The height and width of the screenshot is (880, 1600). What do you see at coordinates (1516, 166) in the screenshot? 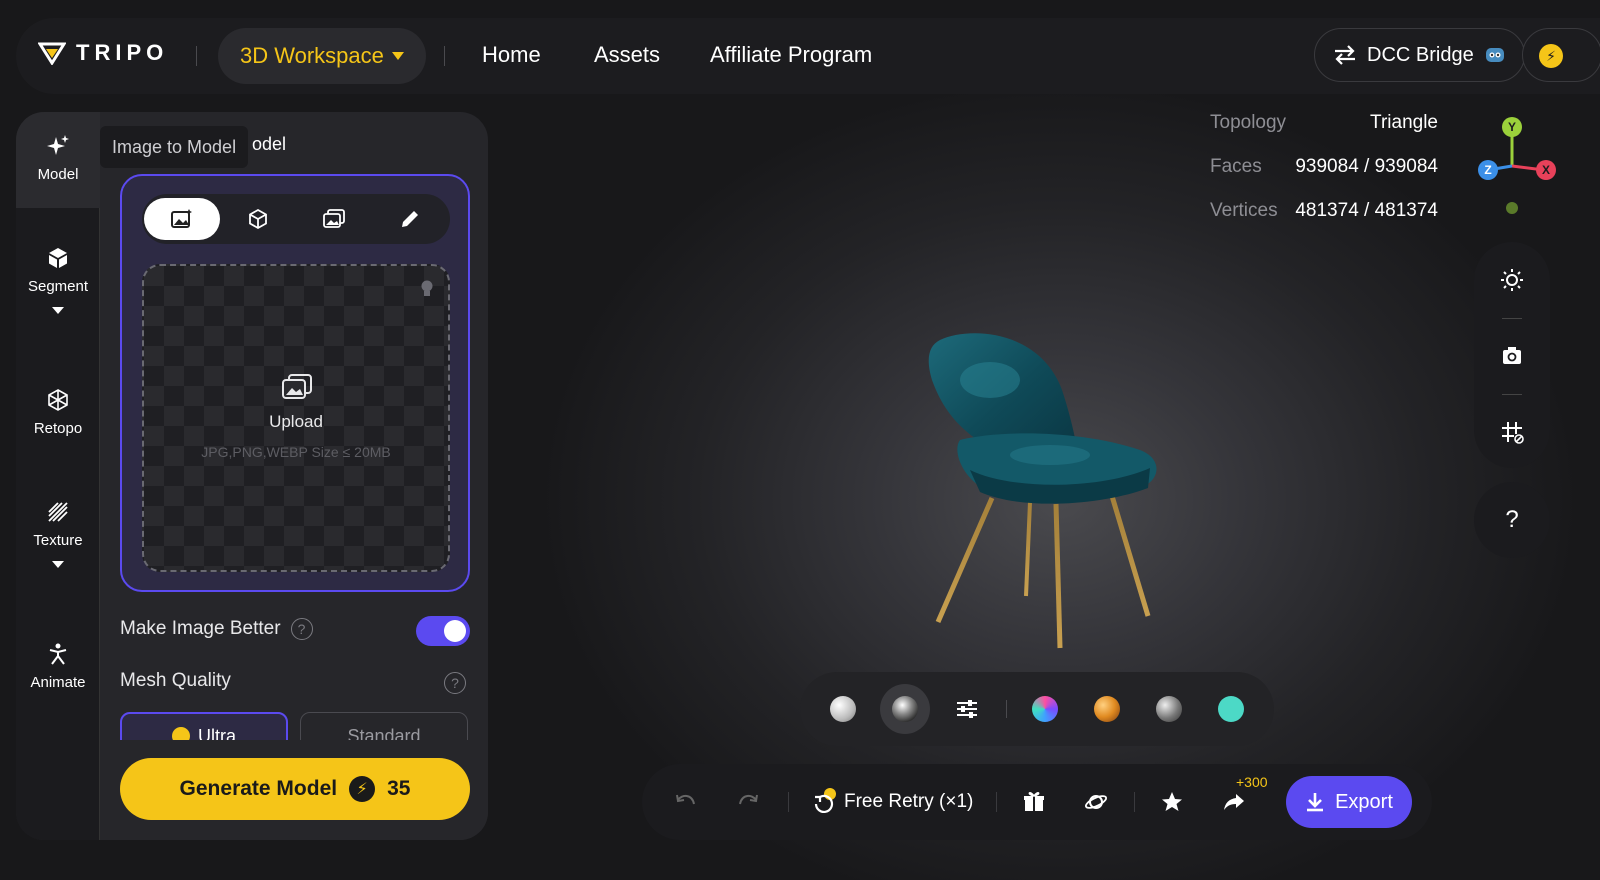
I see `axis-gizmo: Y X Z` at bounding box center [1516, 166].